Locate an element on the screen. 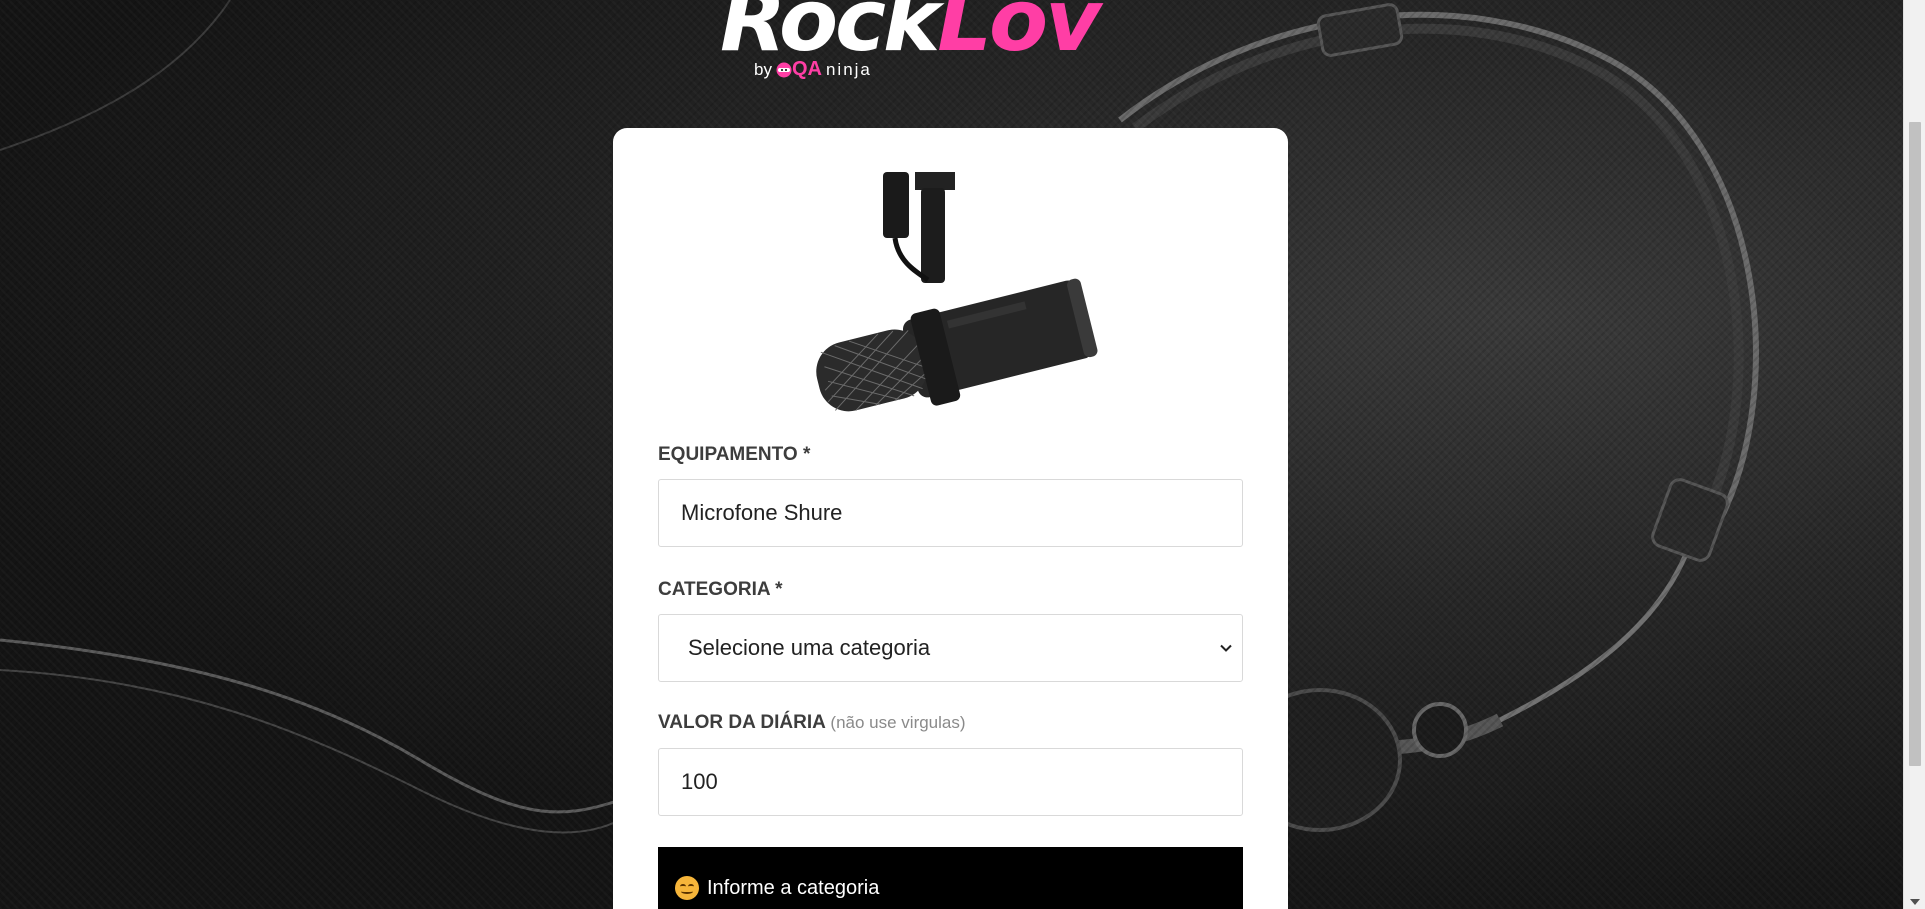 Image resolution: width=1925 pixels, height=909 pixels. price-label-text: VALOR DA DIÁRIA is located at coordinates (742, 722).